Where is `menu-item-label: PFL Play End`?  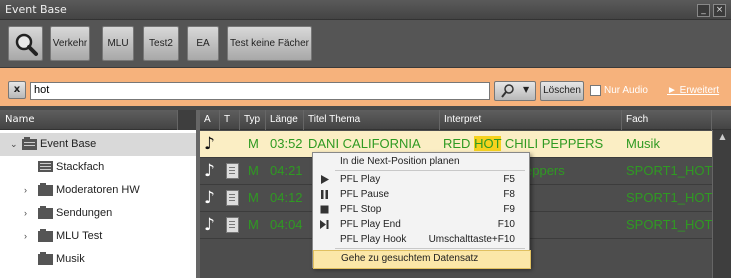 menu-item-label: PFL Play End is located at coordinates (370, 224).